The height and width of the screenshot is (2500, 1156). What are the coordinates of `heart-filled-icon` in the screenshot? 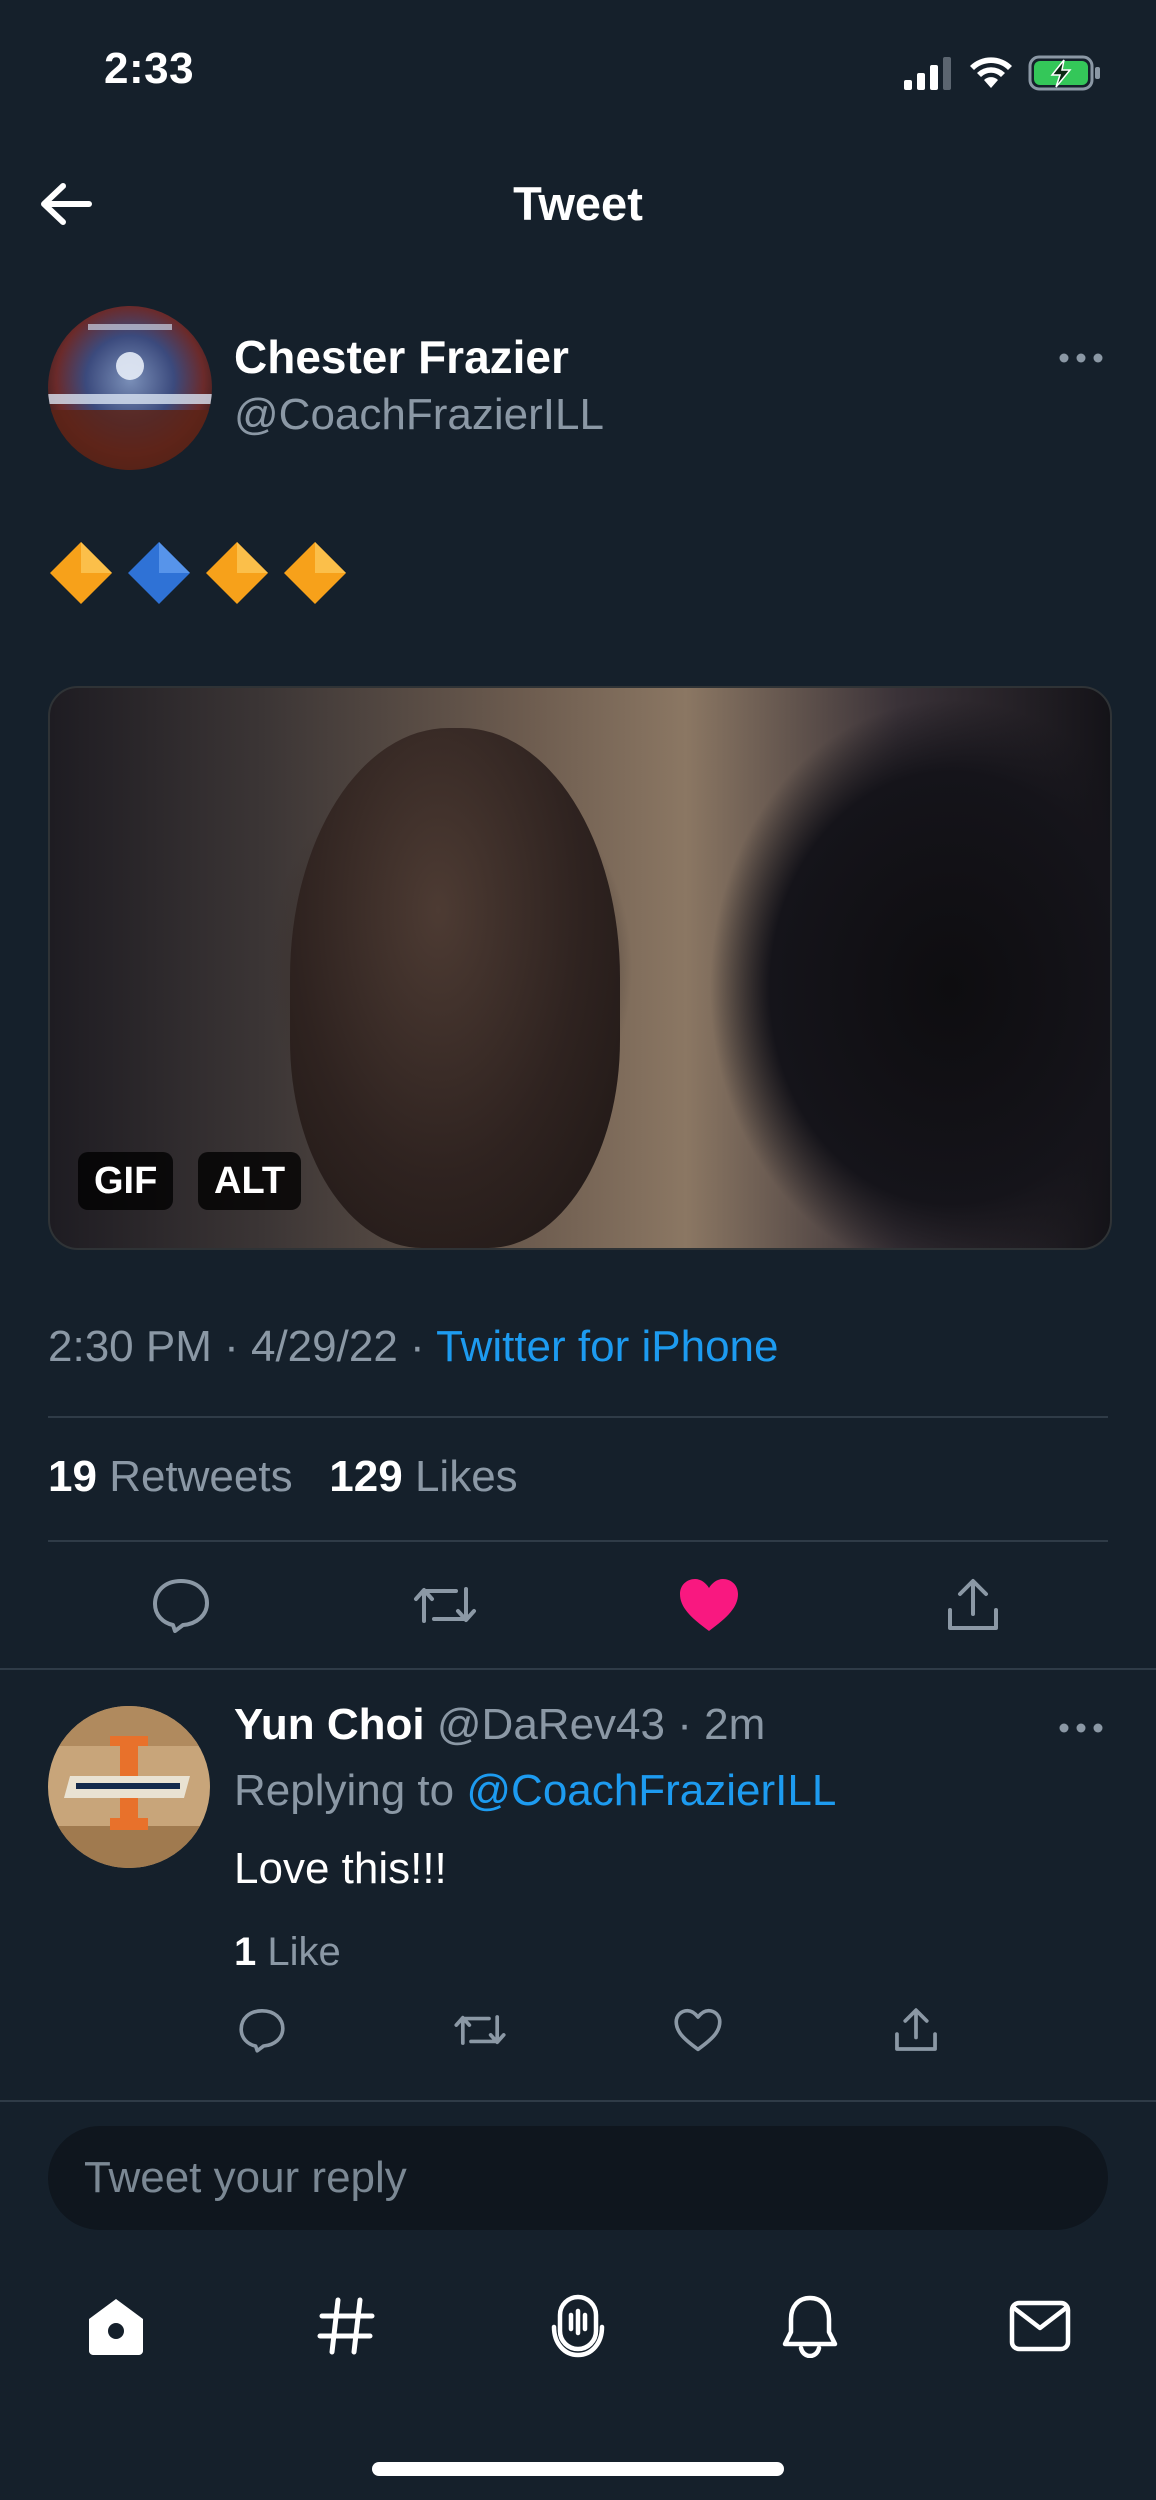 It's located at (709, 1605).